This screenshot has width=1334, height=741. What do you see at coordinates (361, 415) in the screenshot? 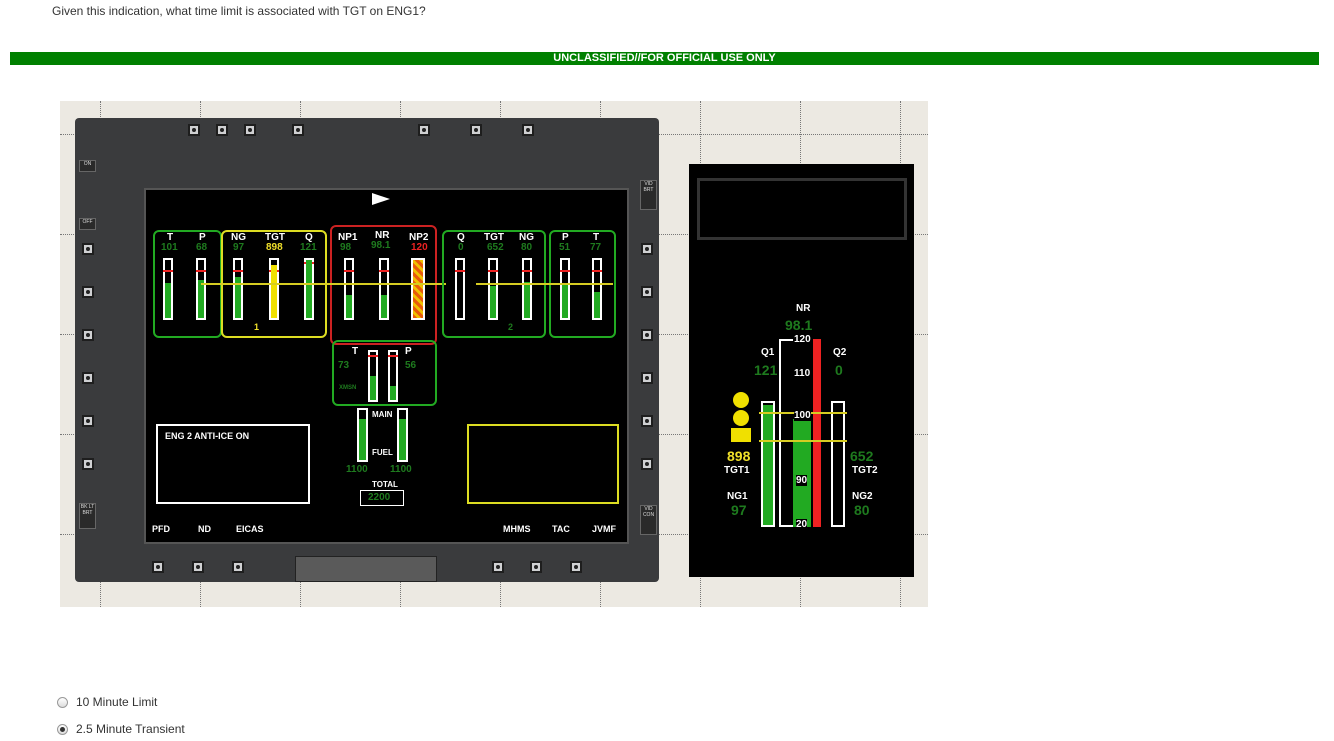
I see `fuel-tank1-number: 1` at bounding box center [361, 415].